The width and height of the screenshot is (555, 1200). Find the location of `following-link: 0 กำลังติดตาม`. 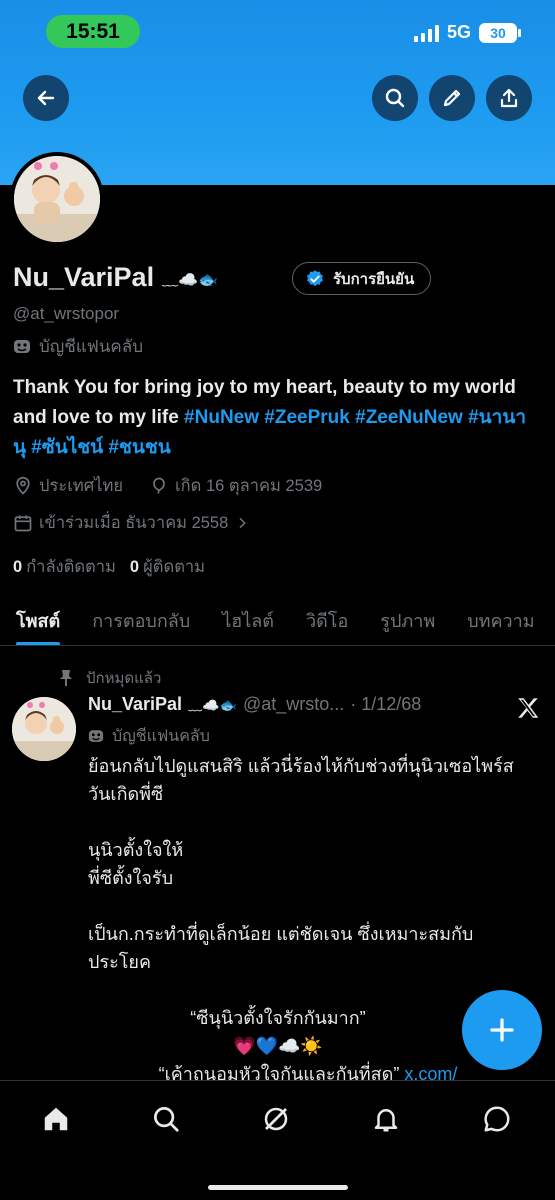

following-link: 0 กำลังติดตาม is located at coordinates (64, 567).